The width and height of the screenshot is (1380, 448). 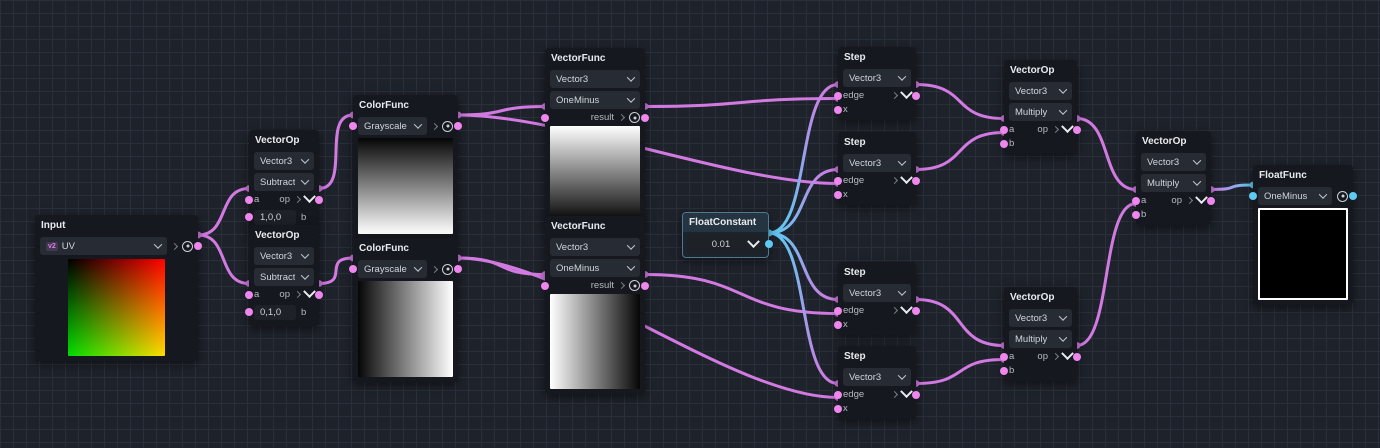 I want to click on node-vop4: VectorOp Vector3 Multiply a op b, so click(x=1040, y=334).